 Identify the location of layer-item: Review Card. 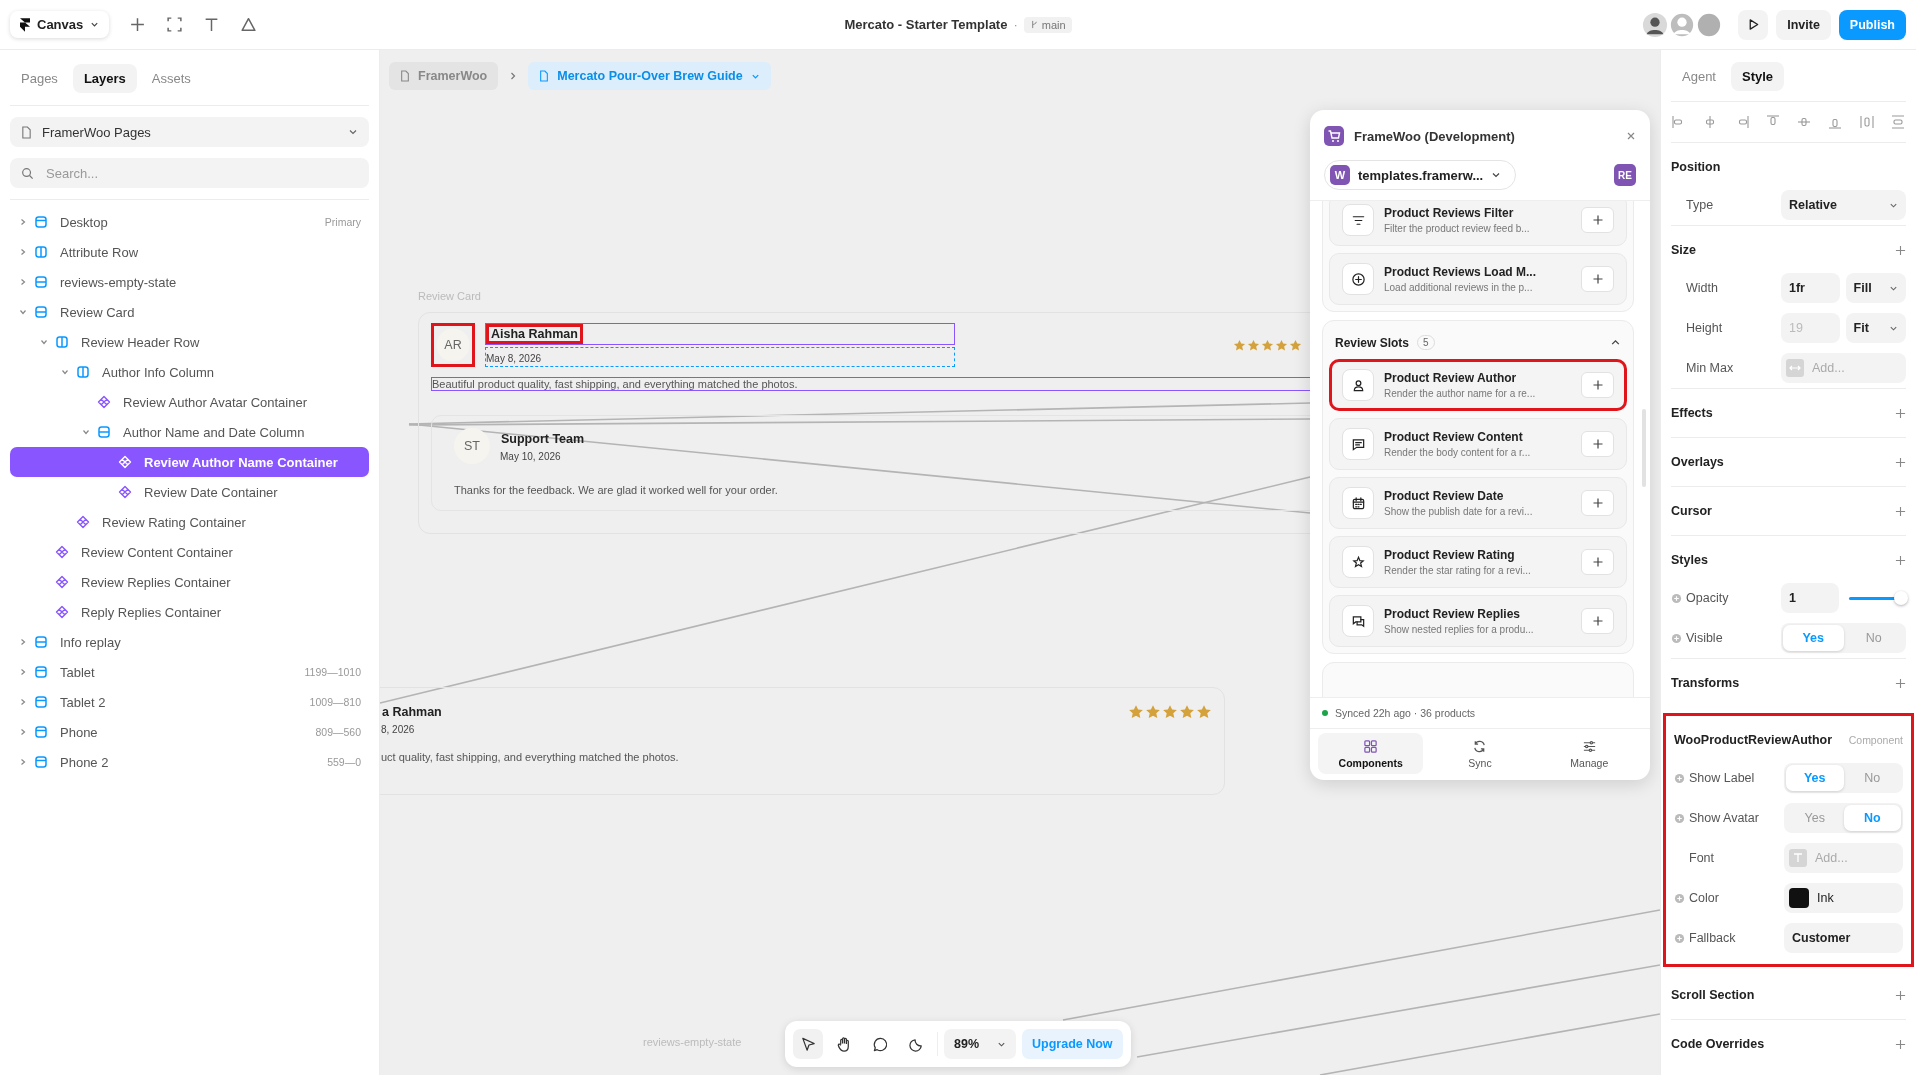
(189, 312).